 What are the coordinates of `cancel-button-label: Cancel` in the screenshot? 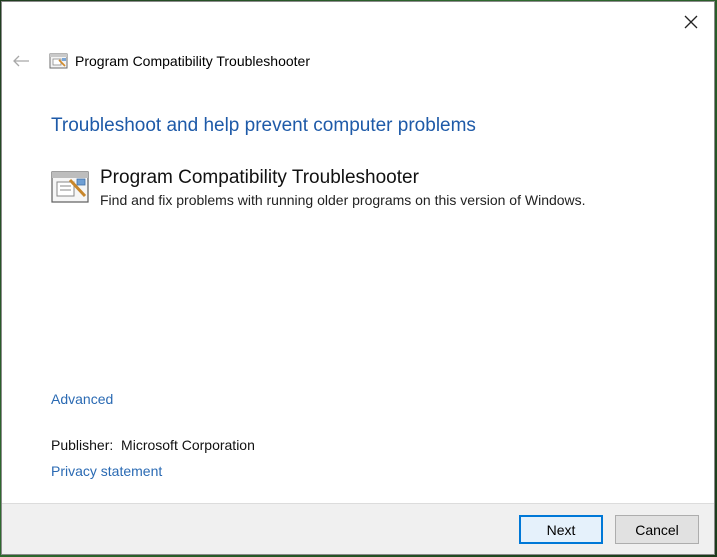 It's located at (657, 529).